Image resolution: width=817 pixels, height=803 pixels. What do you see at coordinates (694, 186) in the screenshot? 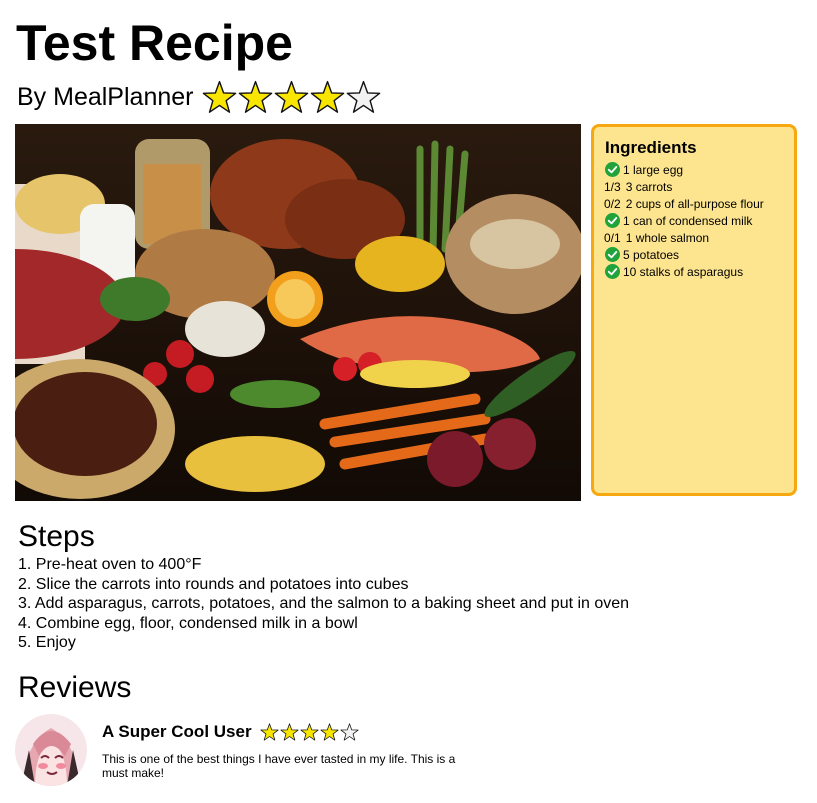
I see `ingredient-item: 1/3 3 carrots` at bounding box center [694, 186].